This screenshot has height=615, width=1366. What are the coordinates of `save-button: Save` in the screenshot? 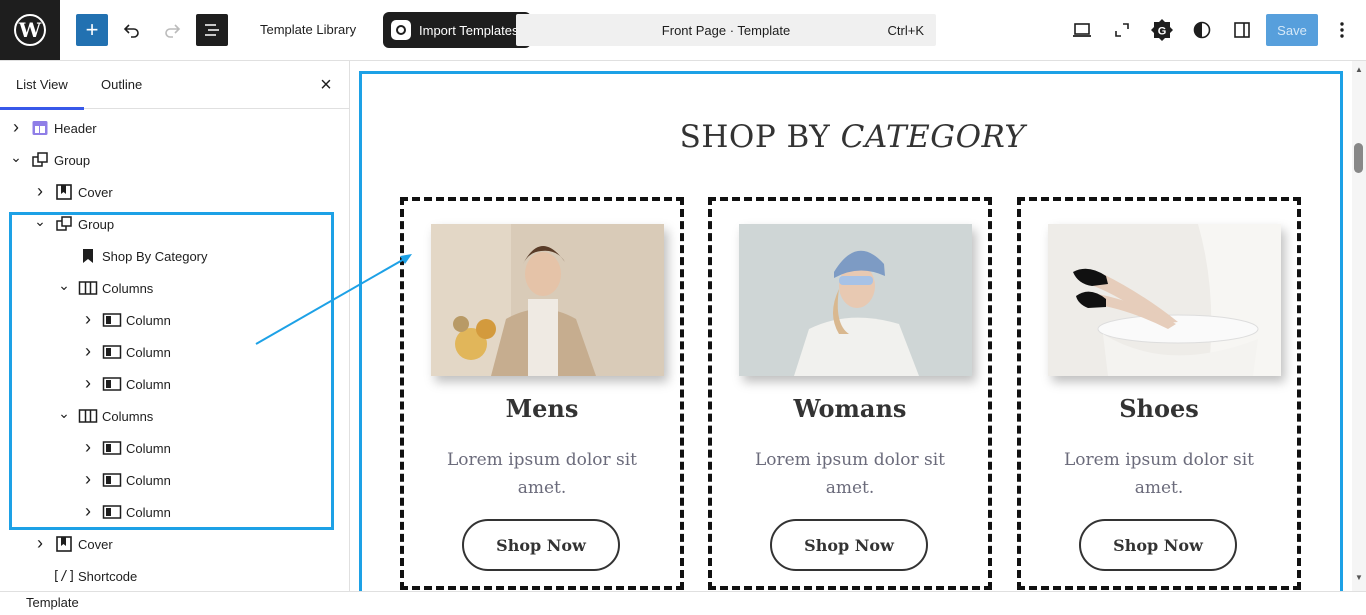 It's located at (1292, 30).